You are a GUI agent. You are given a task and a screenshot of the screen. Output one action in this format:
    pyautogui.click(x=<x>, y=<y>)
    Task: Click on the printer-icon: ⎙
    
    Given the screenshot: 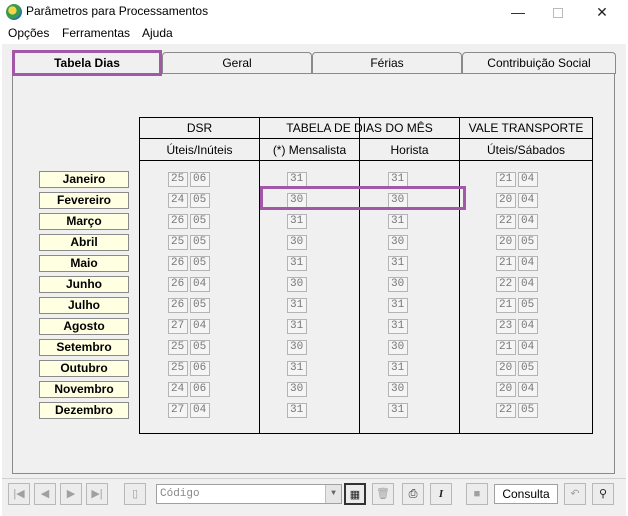 What is the action you would take?
    pyautogui.click(x=413, y=494)
    